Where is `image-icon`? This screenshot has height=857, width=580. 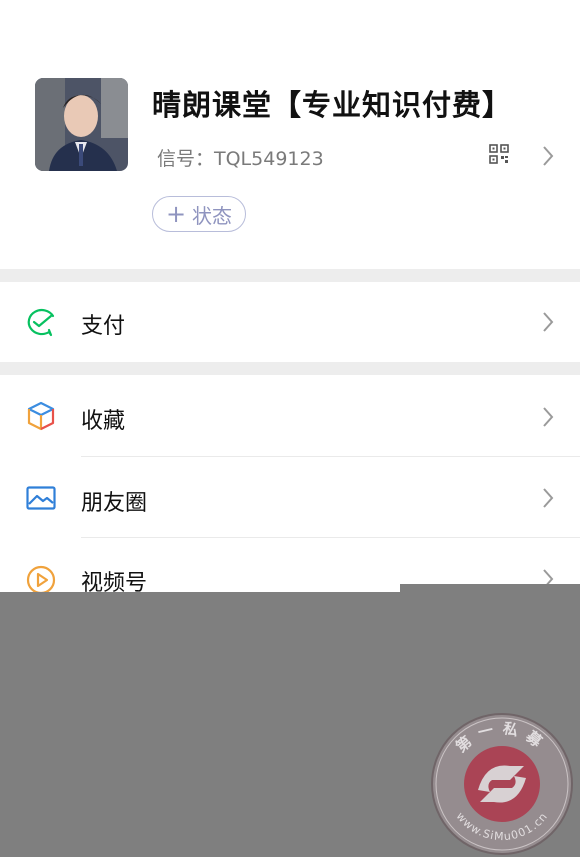
image-icon is located at coordinates (41, 498).